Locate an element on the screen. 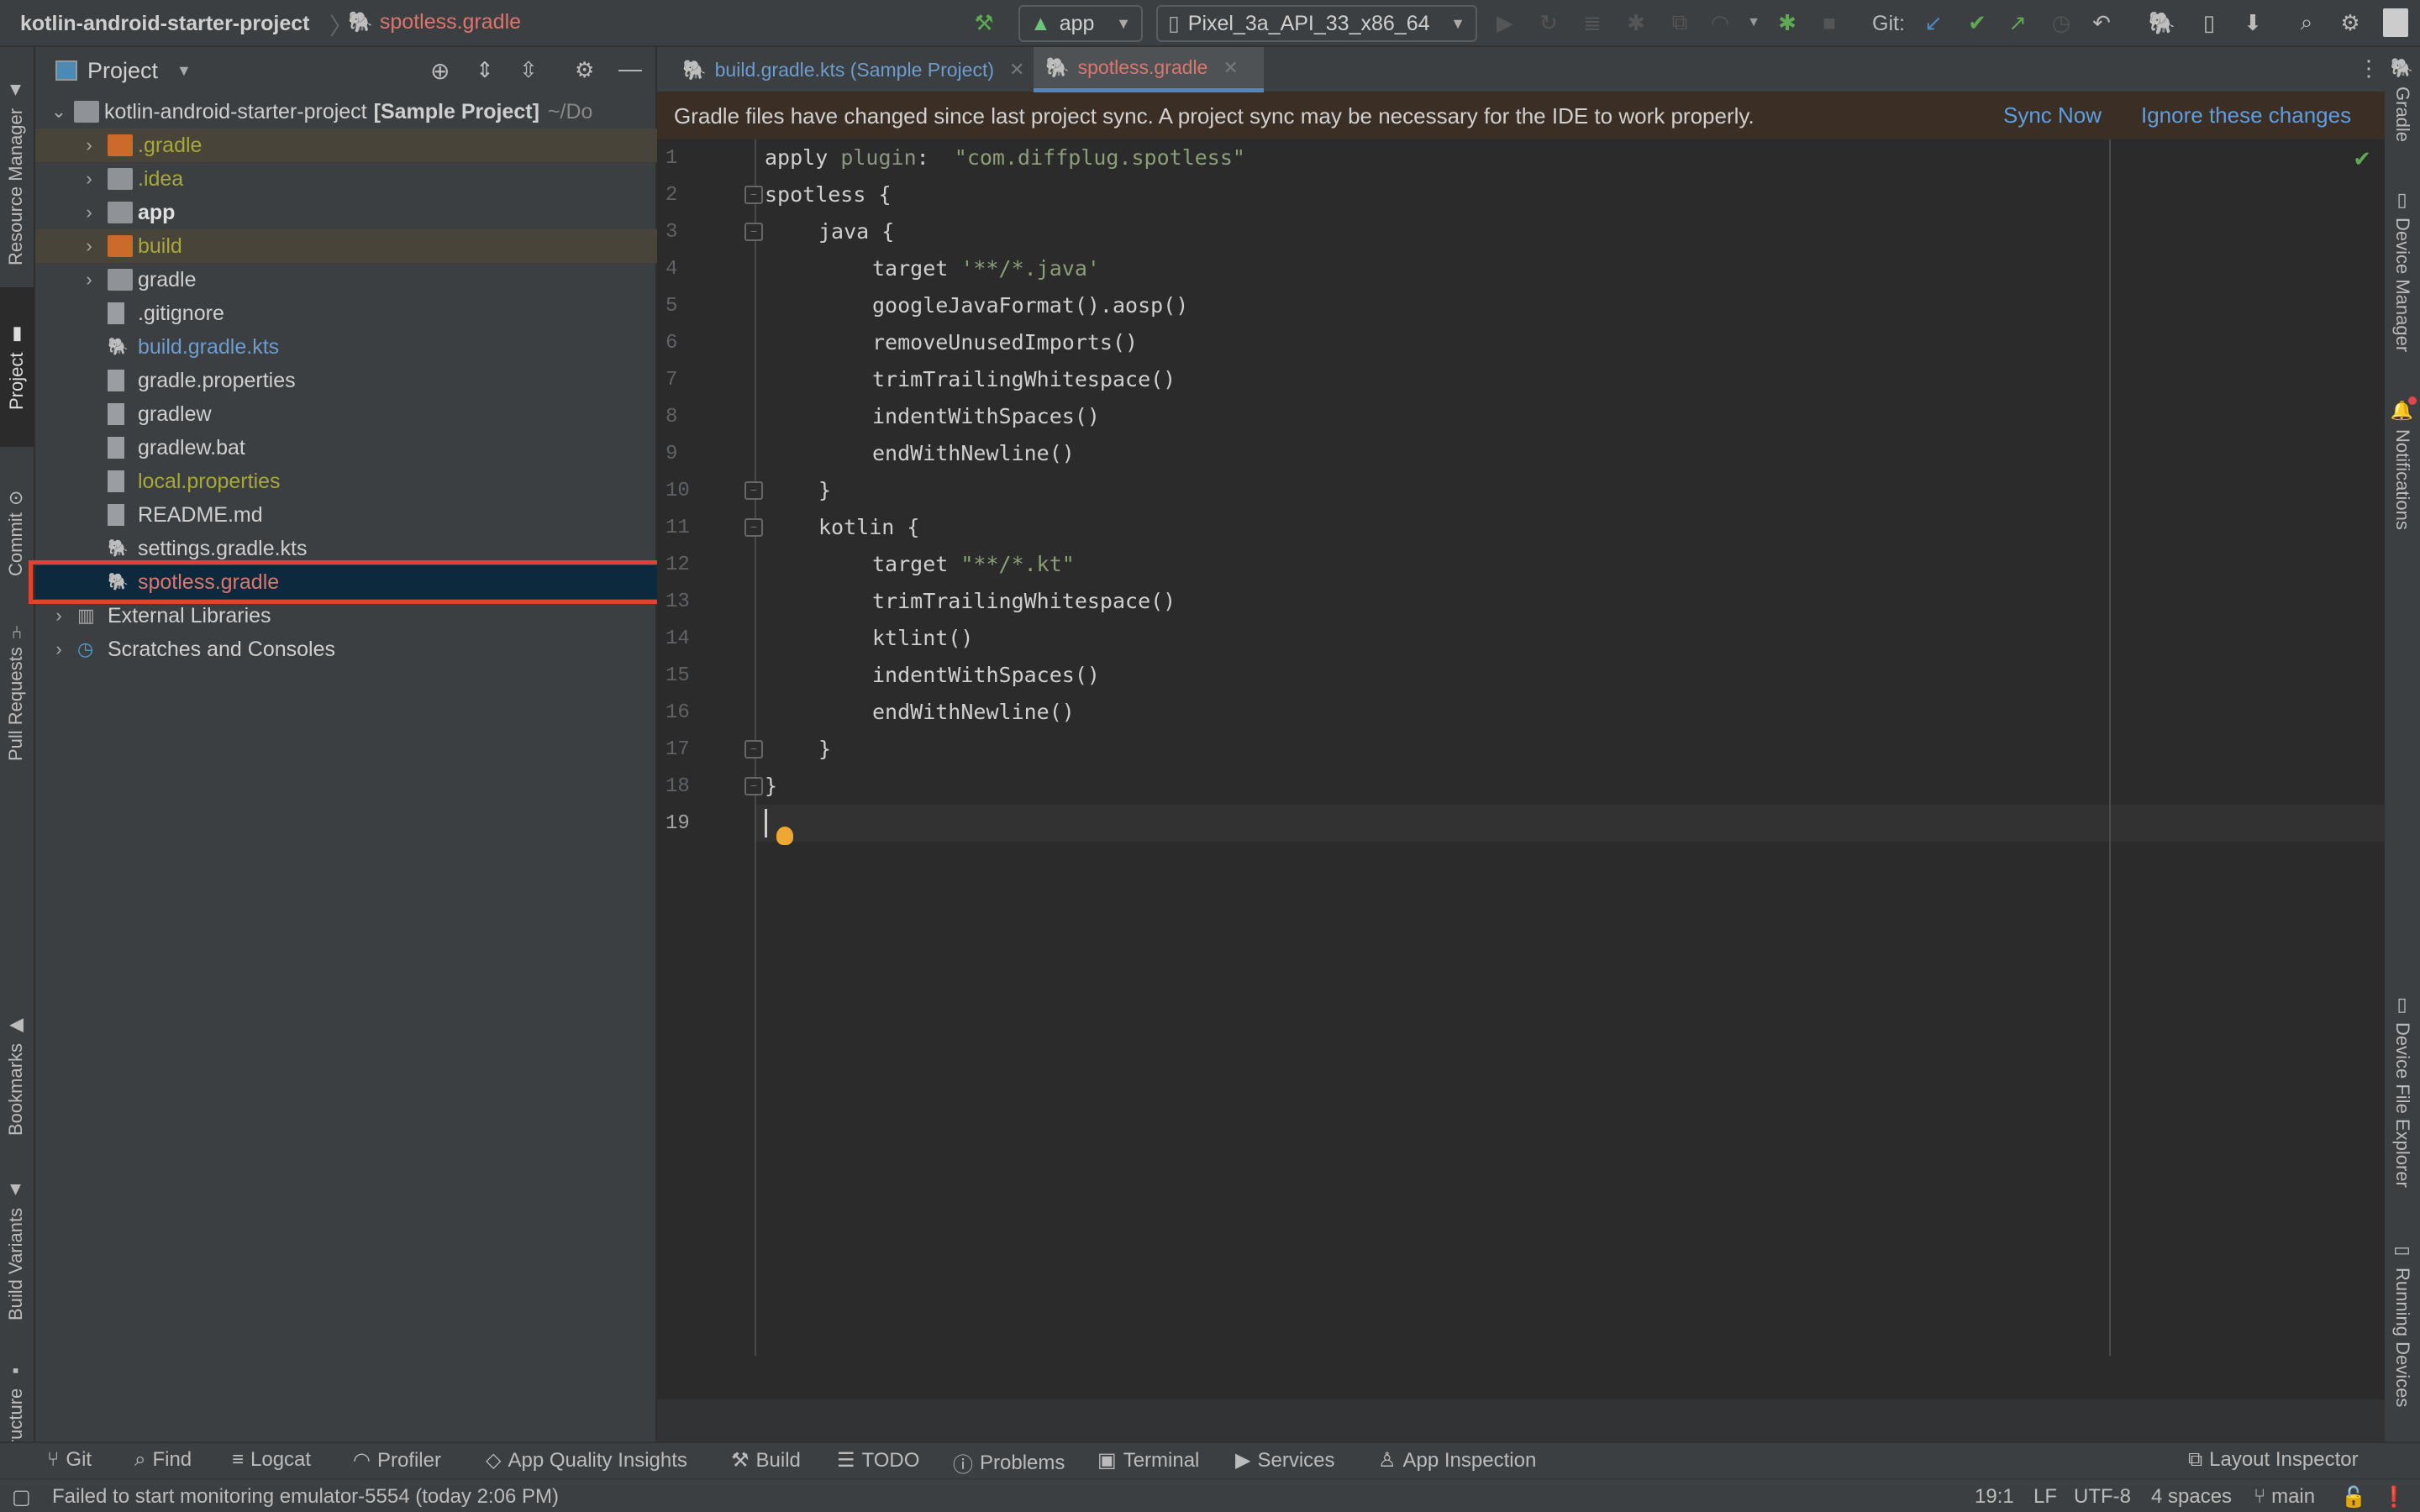 The width and height of the screenshot is (2420, 1512). device-select: ▯ Pixel_3a_API_33_x86_64 ▼ is located at coordinates (1316, 23).